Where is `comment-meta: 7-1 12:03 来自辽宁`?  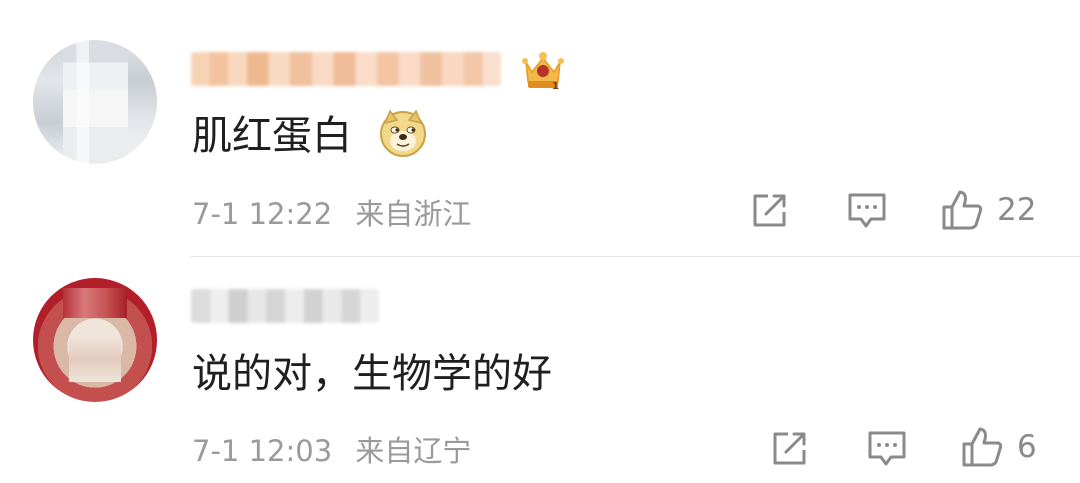 comment-meta: 7-1 12:03 来自辽宁 is located at coordinates (331, 449).